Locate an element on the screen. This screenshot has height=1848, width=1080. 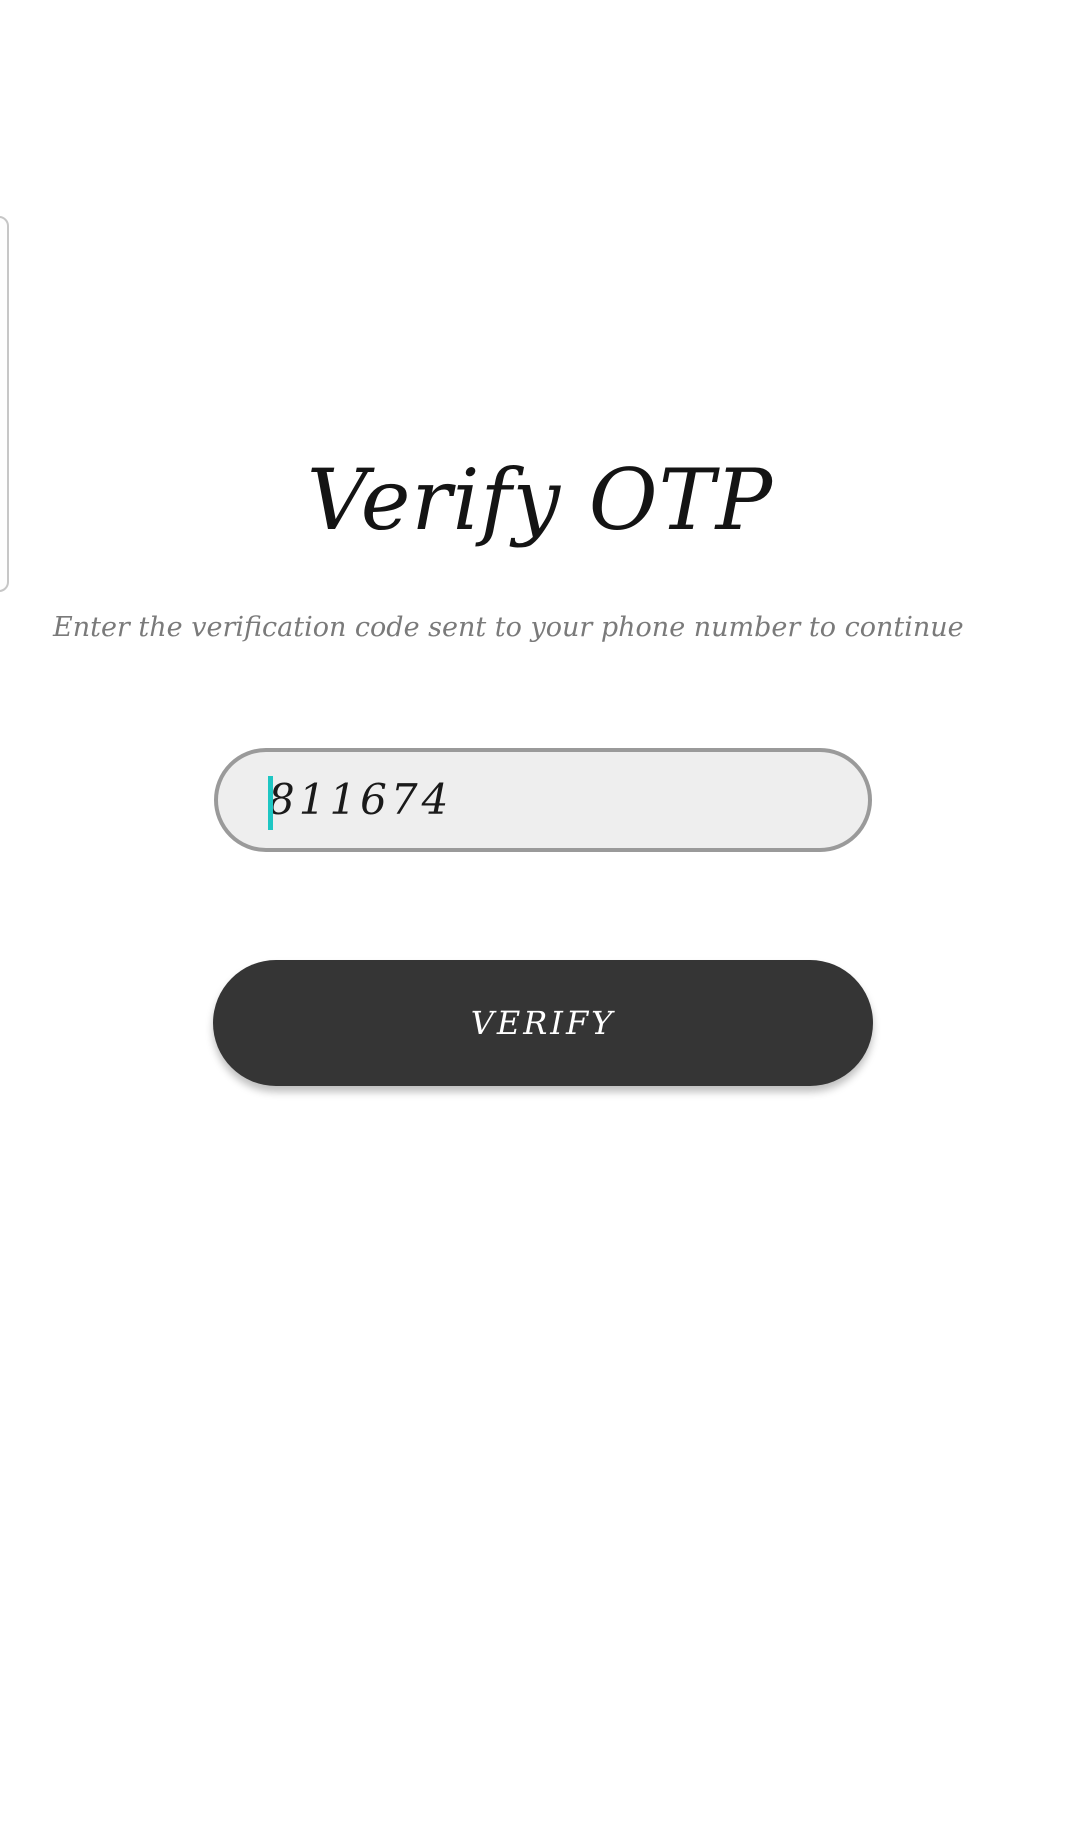
page-title: Verify OTP is located at coordinates (540, 500).